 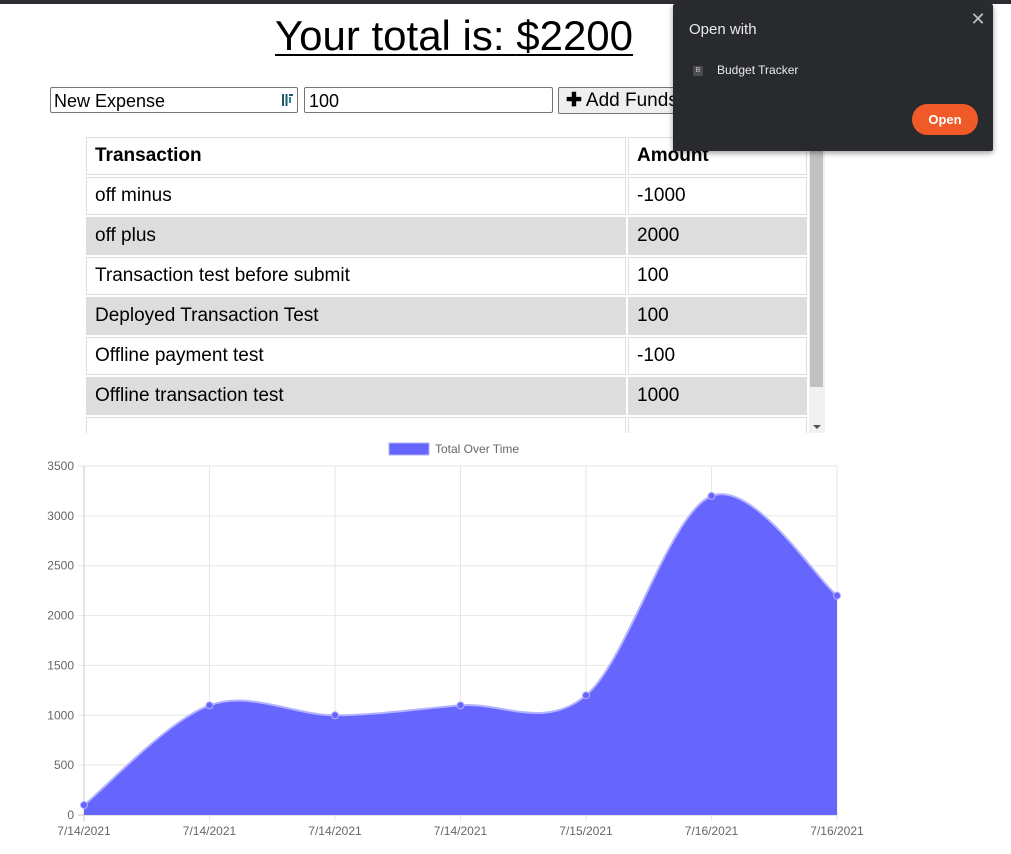 I want to click on plus-icon: ✚, so click(x=574, y=100).